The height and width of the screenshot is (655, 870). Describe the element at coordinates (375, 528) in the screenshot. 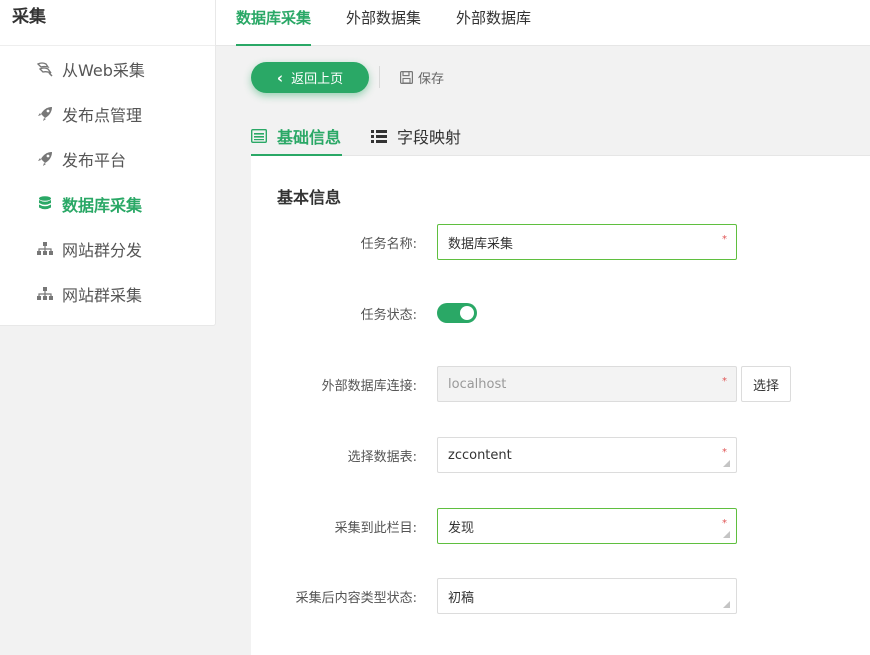

I see `target-catalog-label: 采集到此栏目:` at that location.